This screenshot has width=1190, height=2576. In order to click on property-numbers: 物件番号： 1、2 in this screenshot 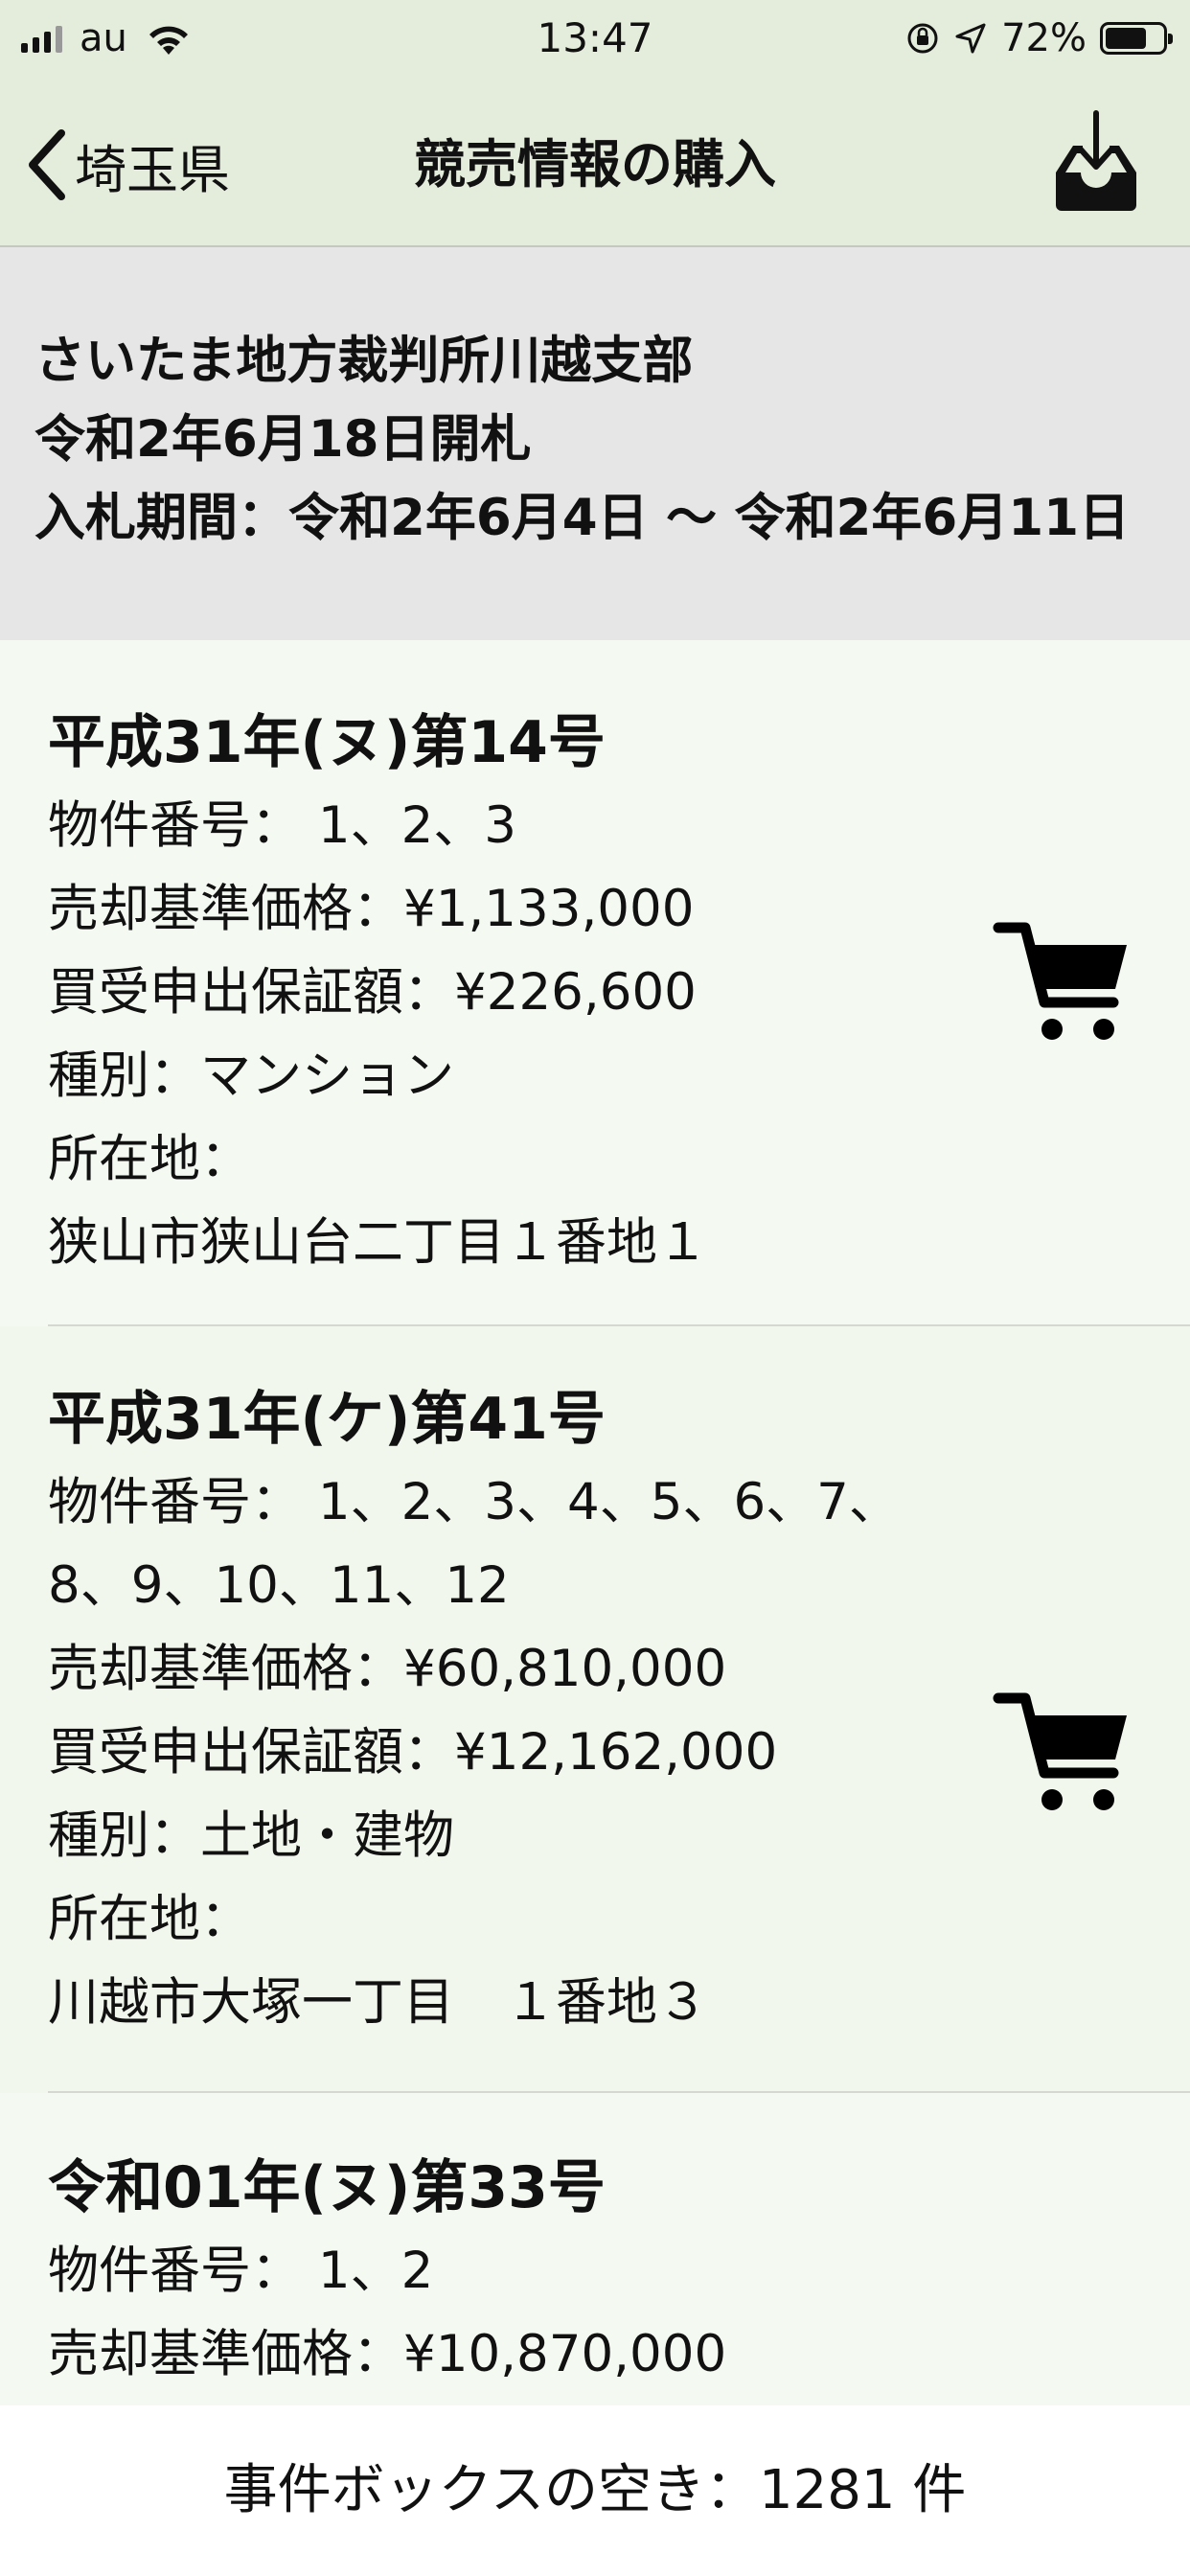, I will do `click(241, 2271)`.